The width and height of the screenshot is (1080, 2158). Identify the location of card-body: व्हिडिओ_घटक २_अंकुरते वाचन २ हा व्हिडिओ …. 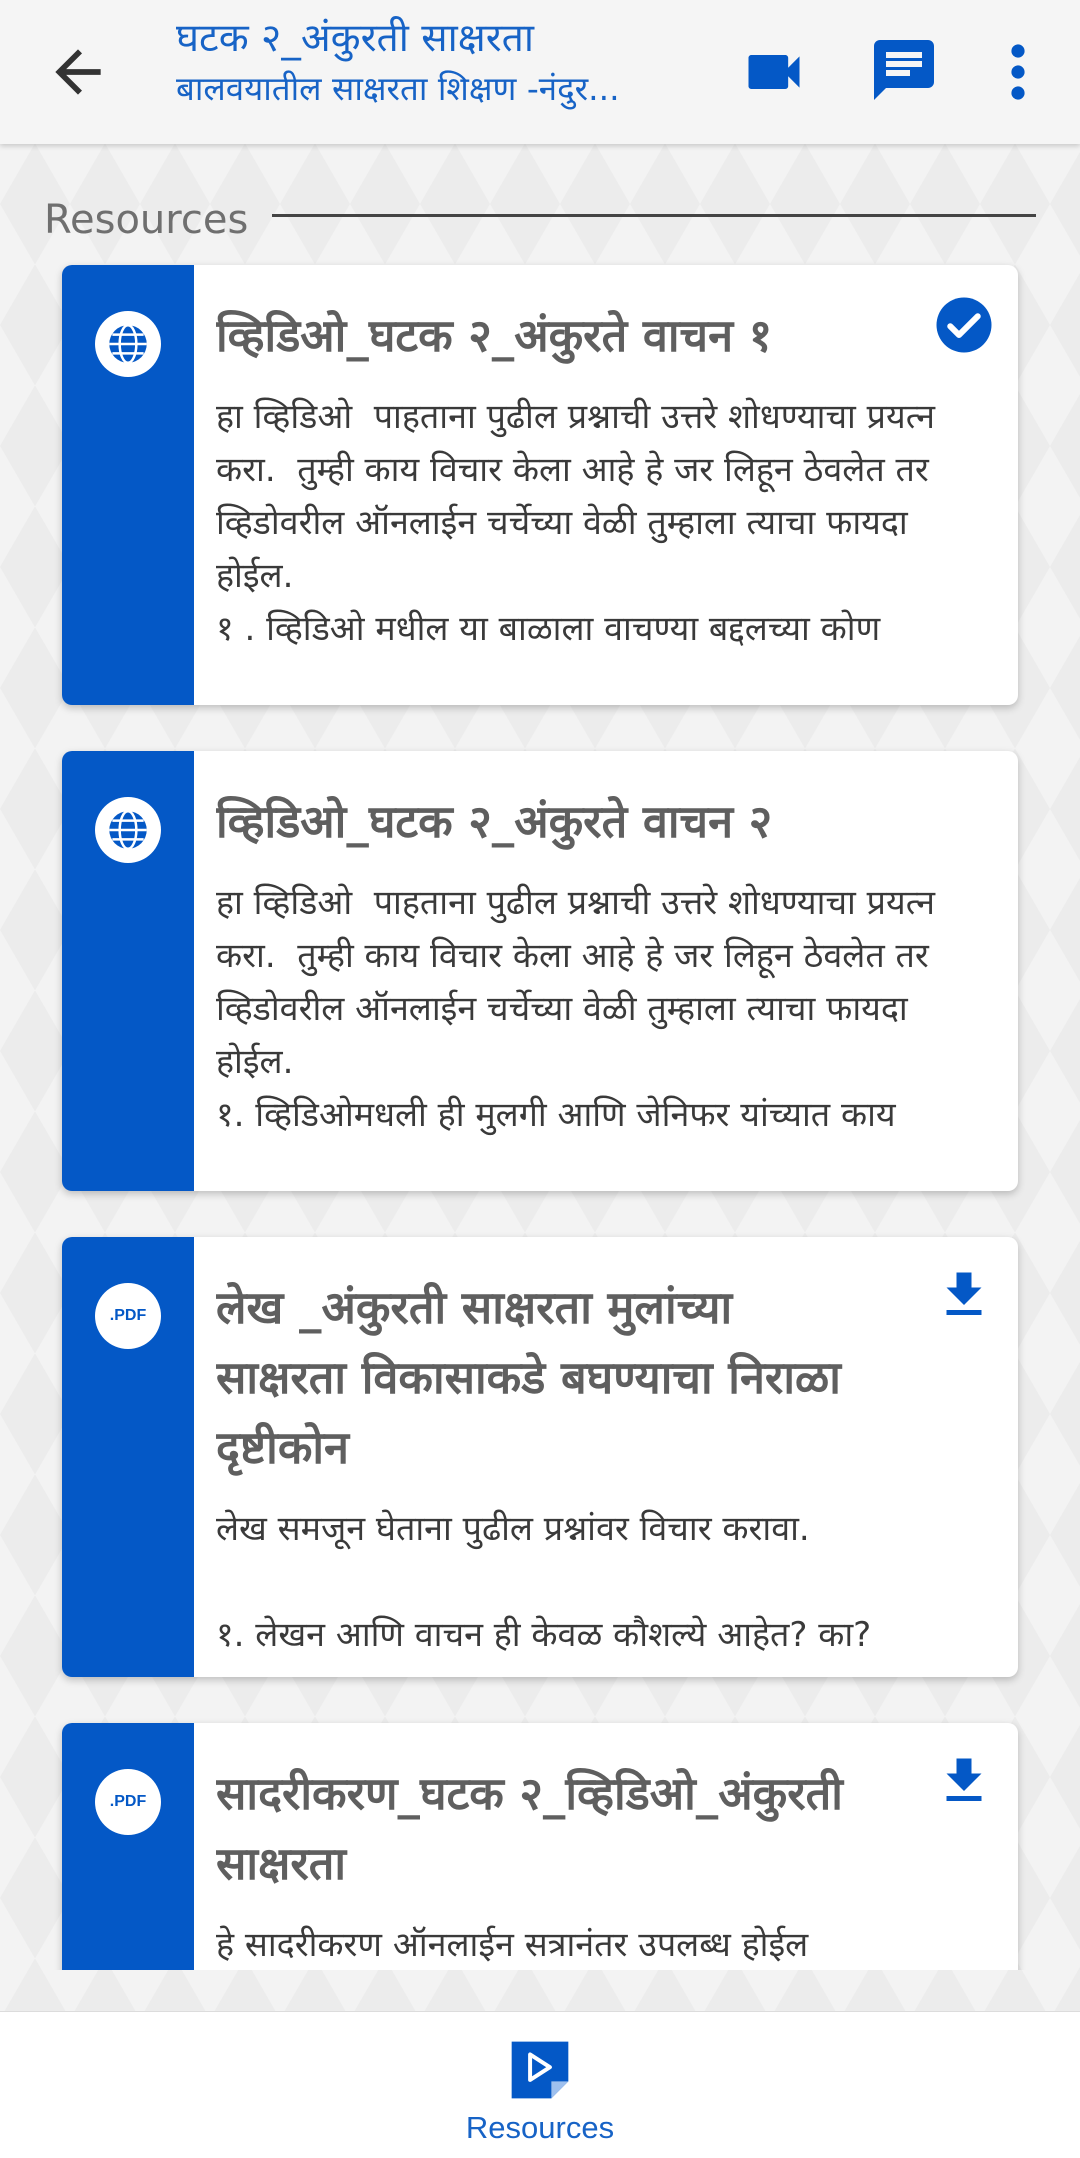
(597, 989).